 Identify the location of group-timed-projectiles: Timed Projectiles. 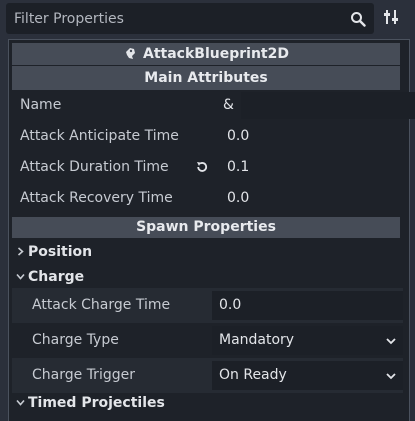
(207, 403).